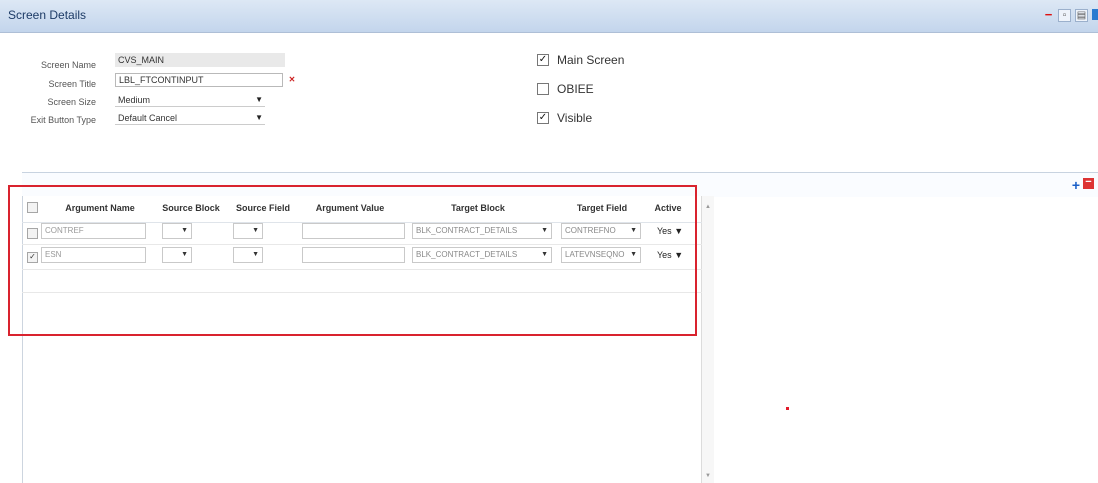 Image resolution: width=1098 pixels, height=483 pixels. I want to click on col-argument-name: Argument Name, so click(100, 208).